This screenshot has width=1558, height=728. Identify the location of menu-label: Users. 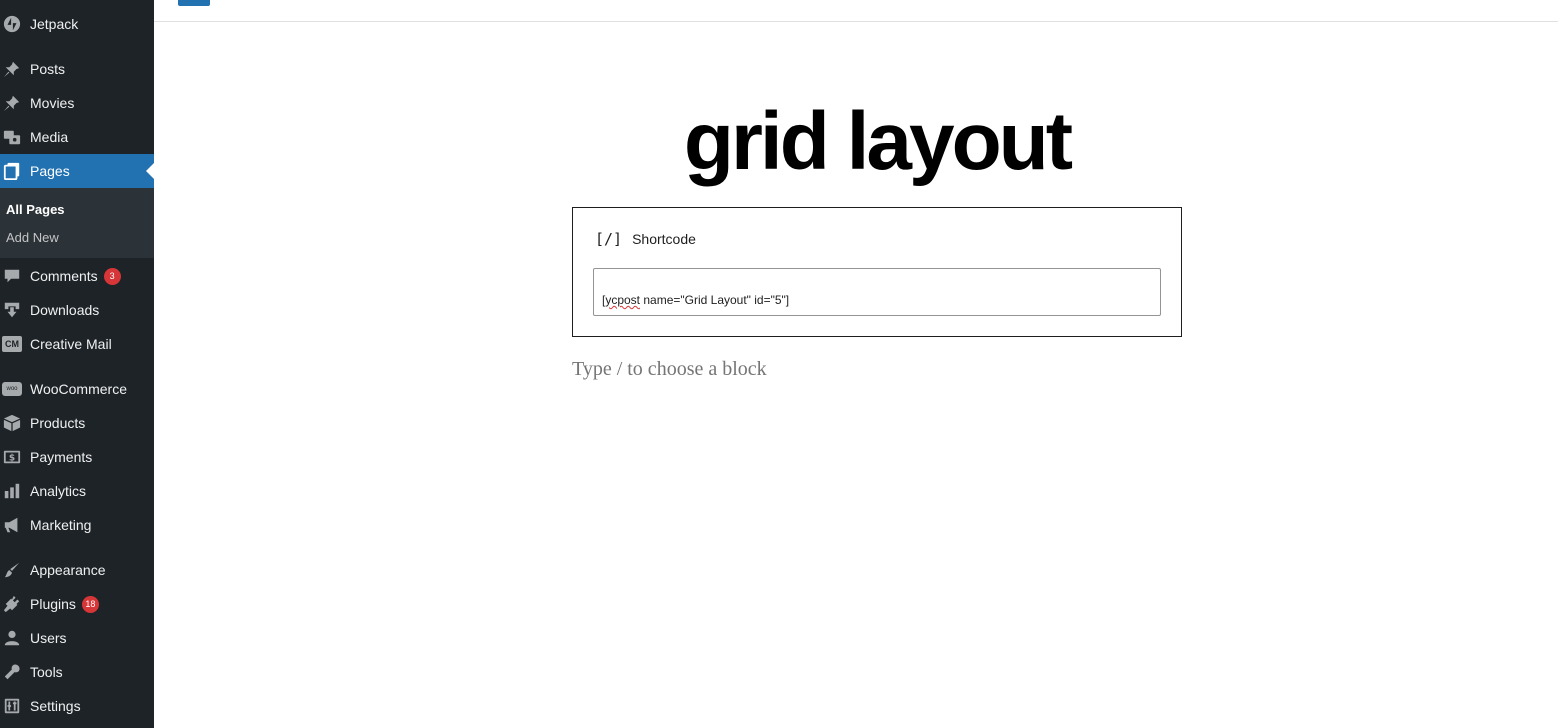
(48, 638).